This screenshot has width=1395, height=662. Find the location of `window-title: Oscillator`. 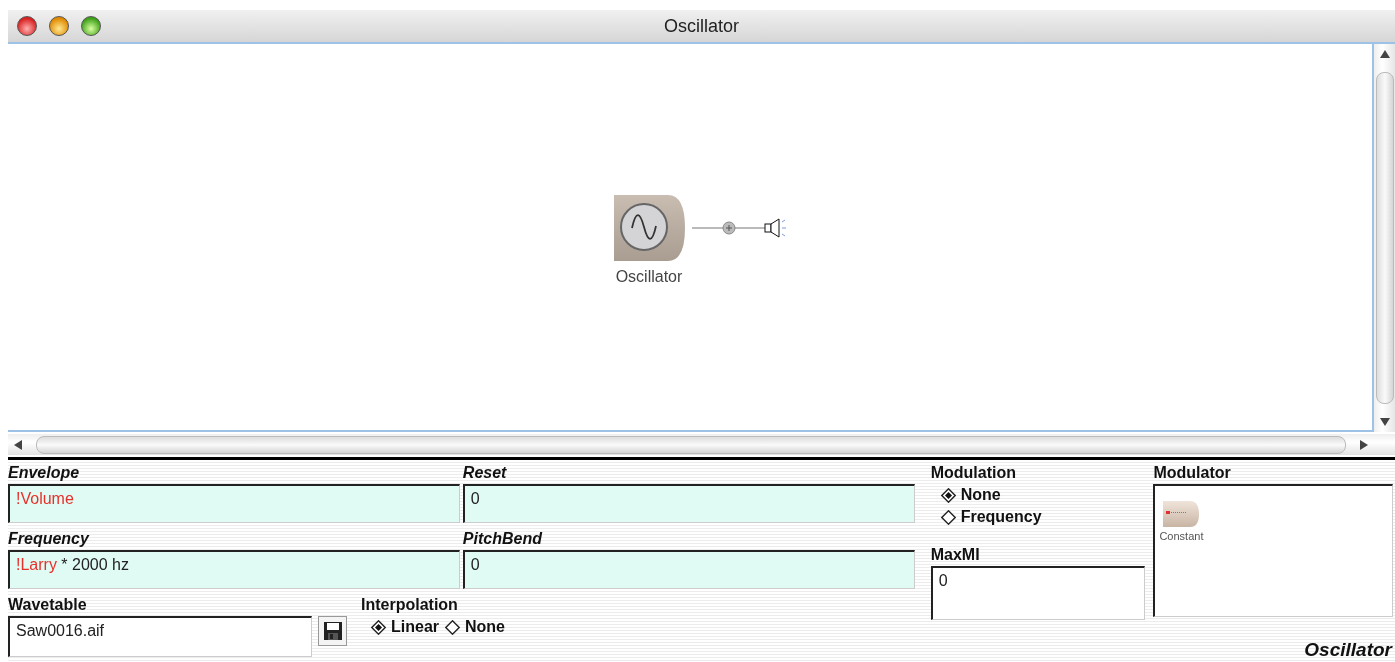

window-title: Oscillator is located at coordinates (701, 26).